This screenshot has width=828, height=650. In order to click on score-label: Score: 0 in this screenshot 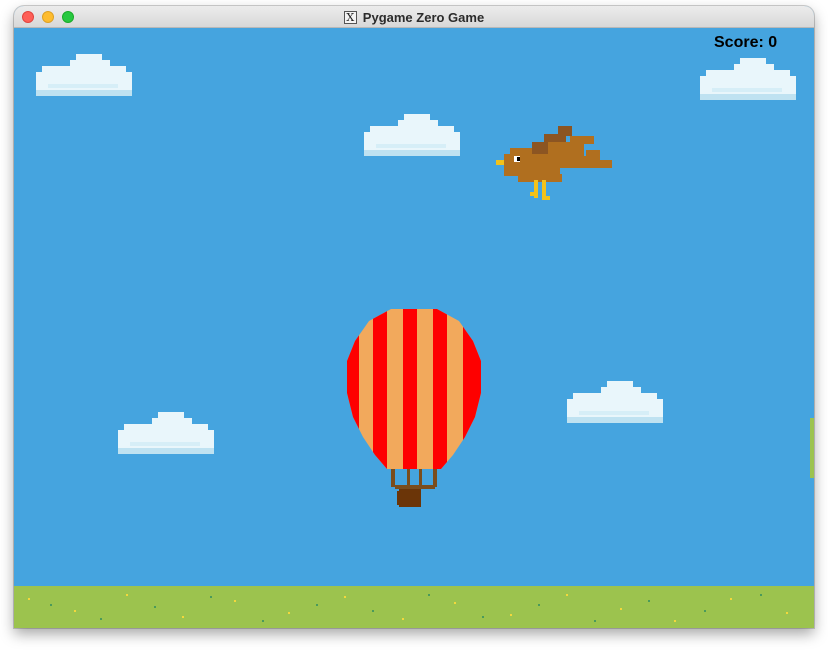, I will do `click(746, 42)`.